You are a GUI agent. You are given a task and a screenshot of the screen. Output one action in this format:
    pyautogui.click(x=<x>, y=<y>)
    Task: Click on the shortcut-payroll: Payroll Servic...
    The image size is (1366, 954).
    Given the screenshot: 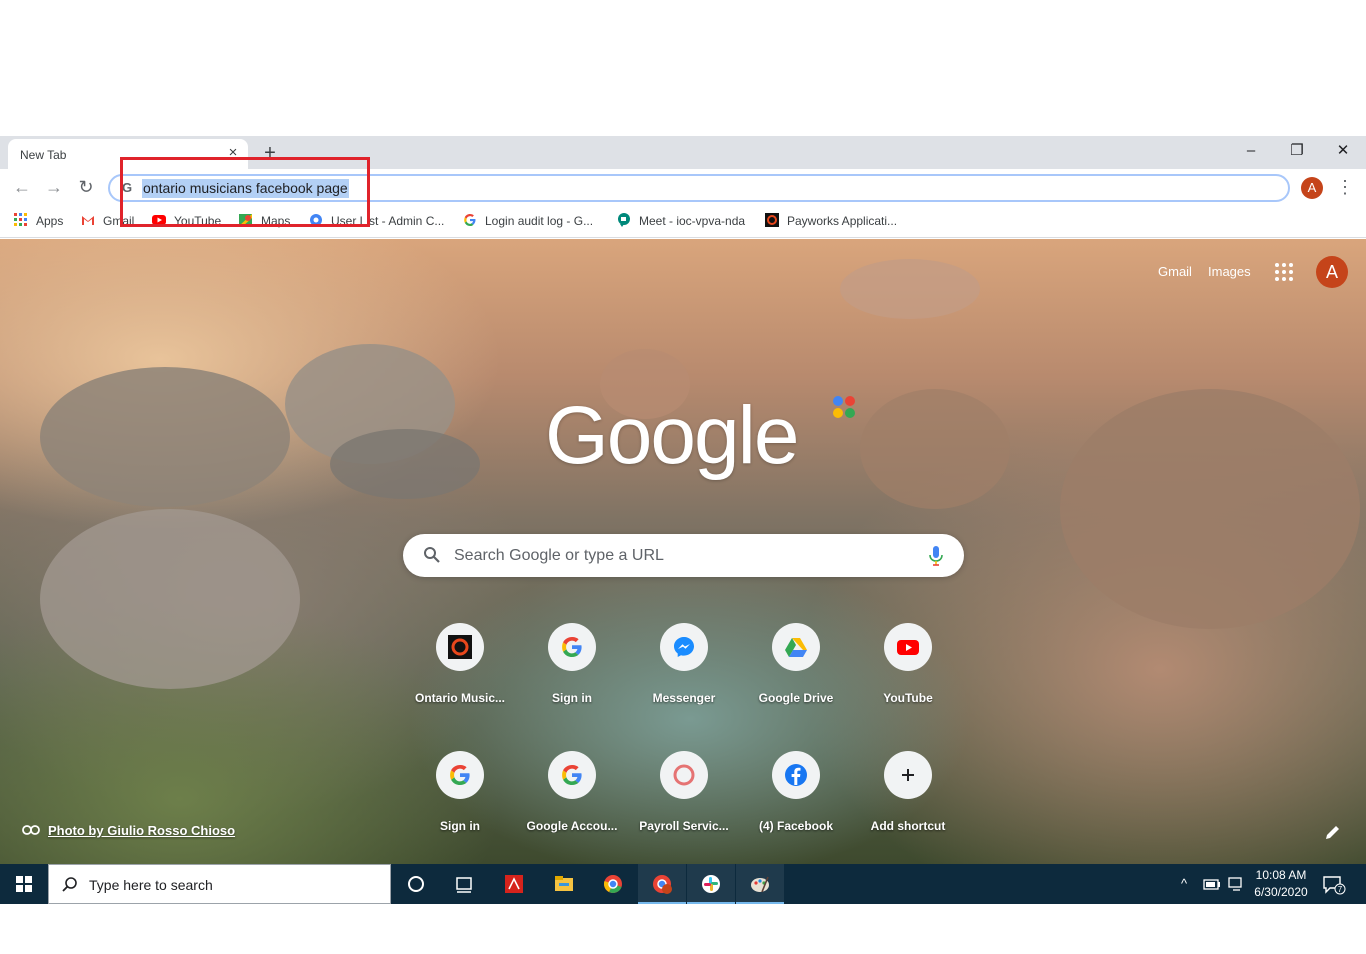 What is the action you would take?
    pyautogui.click(x=684, y=807)
    